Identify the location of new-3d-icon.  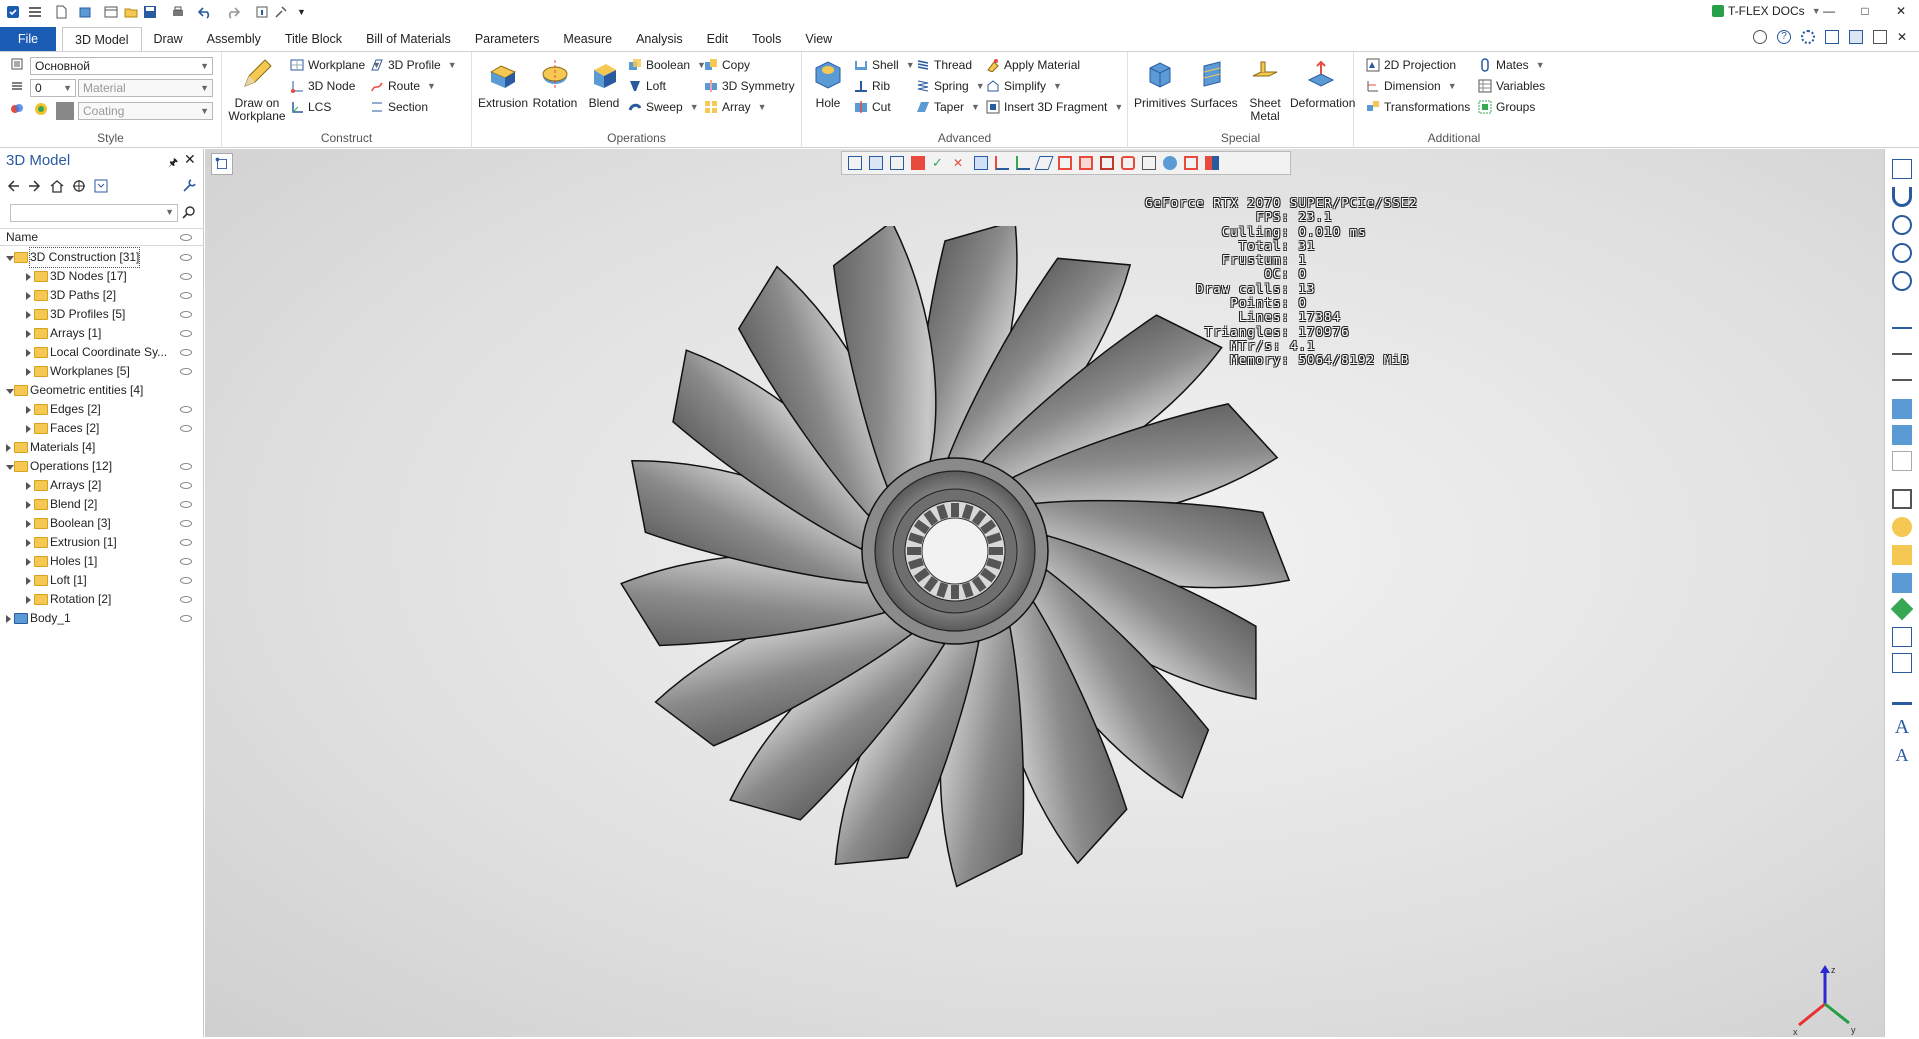
(85, 12).